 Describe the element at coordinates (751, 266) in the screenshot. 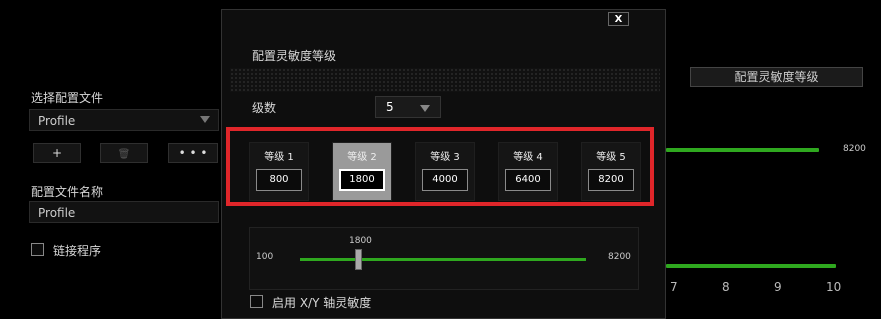

I see `acceleration-bar` at that location.